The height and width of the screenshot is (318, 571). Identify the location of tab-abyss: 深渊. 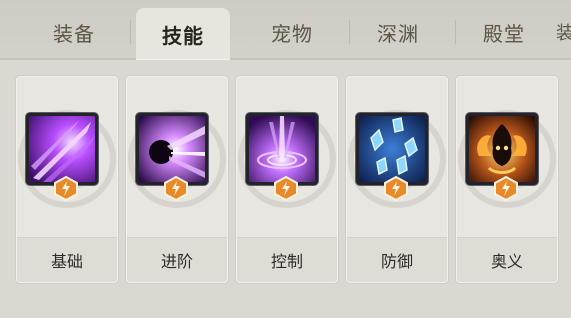
(398, 32).